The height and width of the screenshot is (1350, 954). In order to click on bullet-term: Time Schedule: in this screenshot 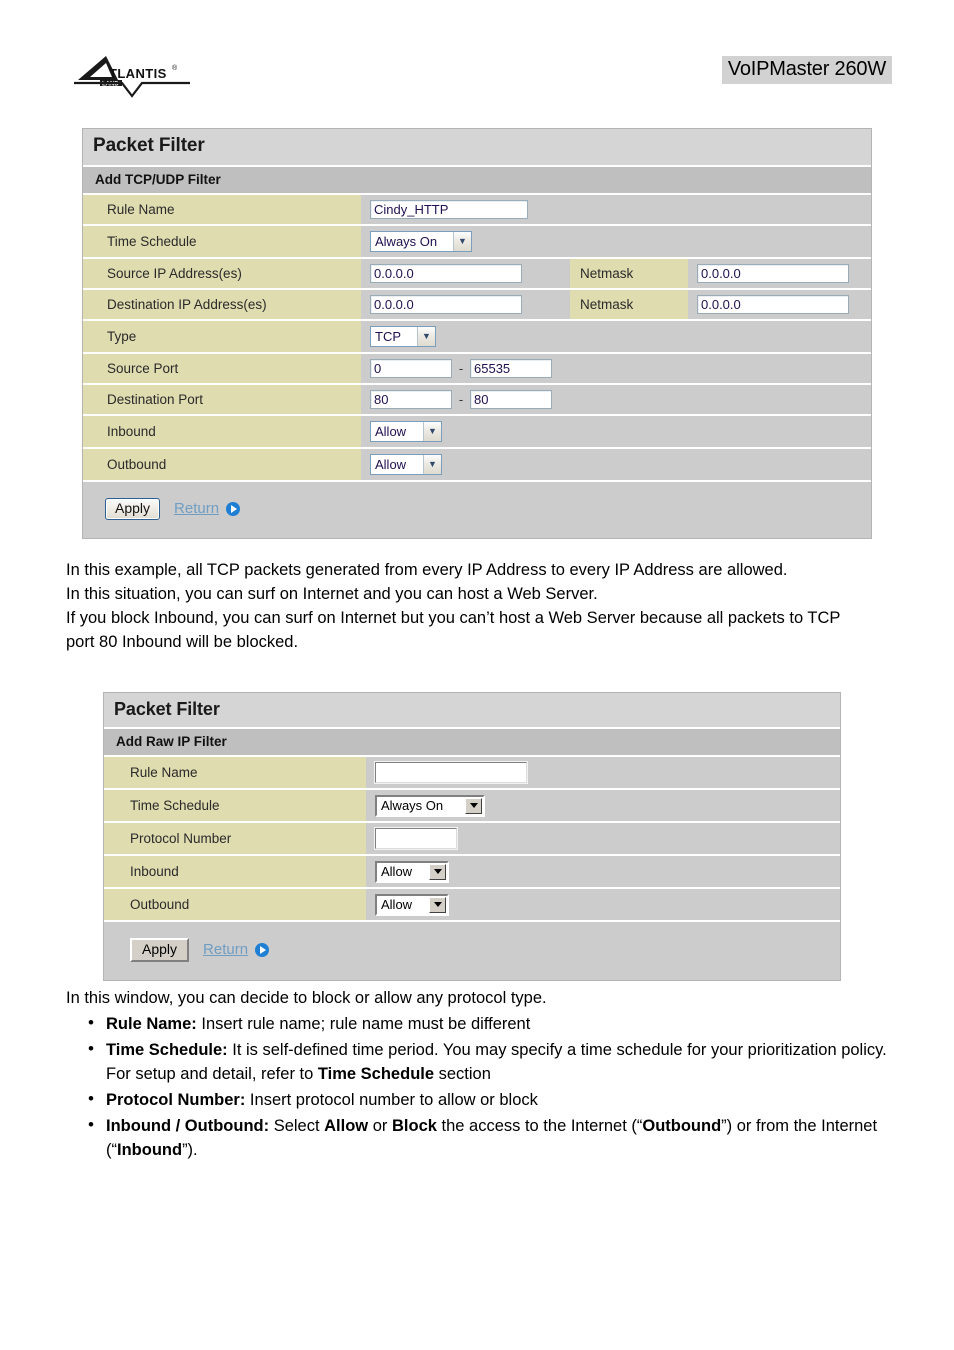, I will do `click(167, 1050)`.